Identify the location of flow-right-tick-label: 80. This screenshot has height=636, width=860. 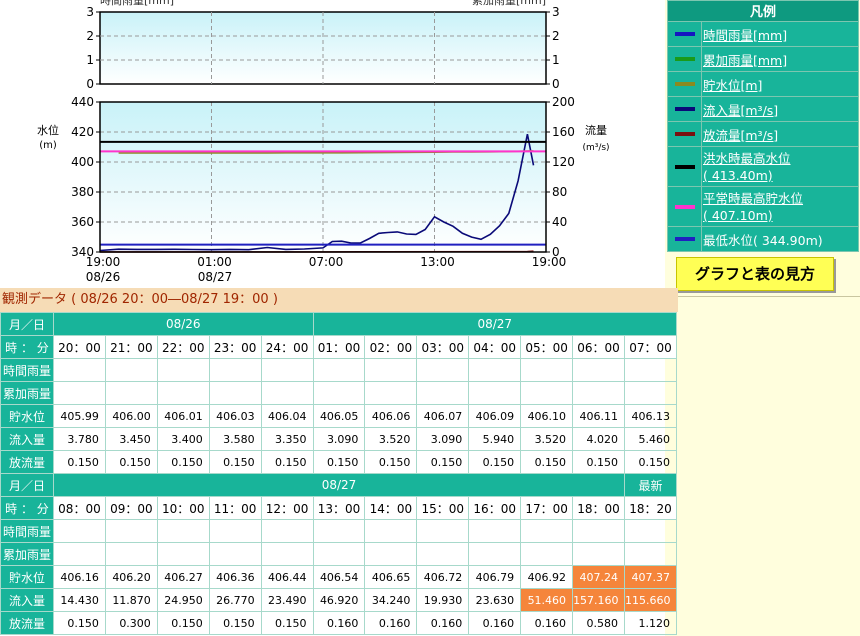
(559, 192).